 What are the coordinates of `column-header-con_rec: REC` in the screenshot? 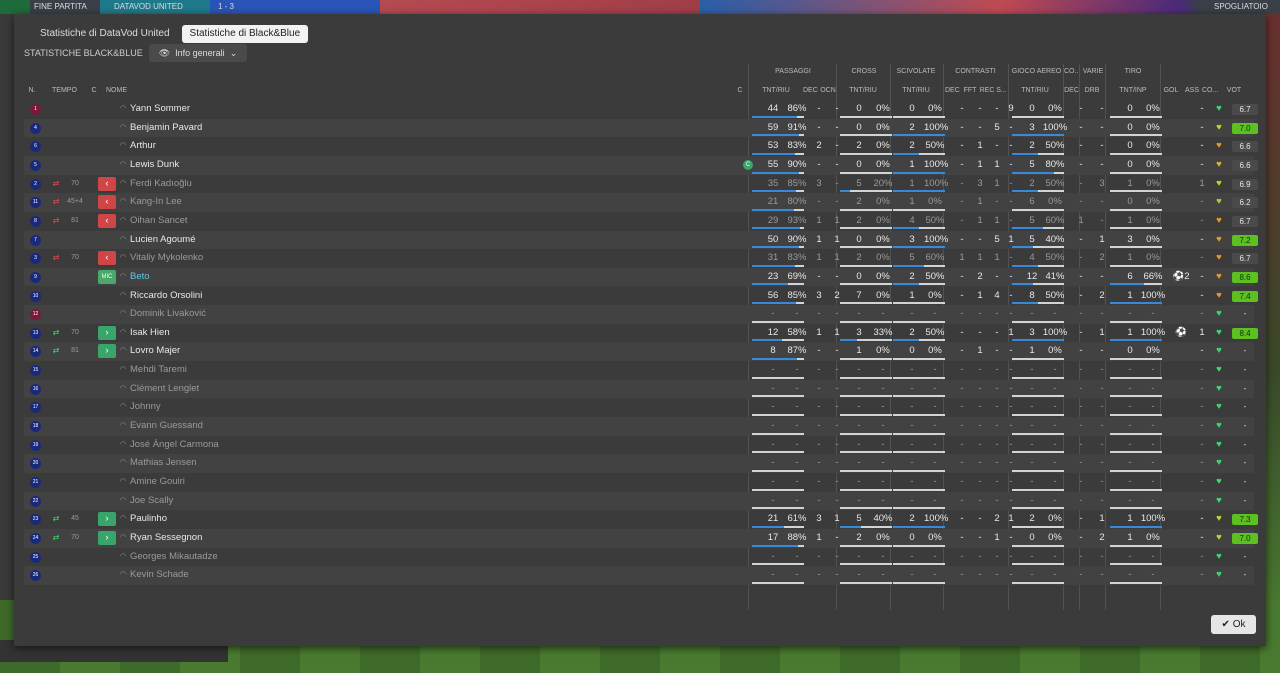 It's located at (987, 90).